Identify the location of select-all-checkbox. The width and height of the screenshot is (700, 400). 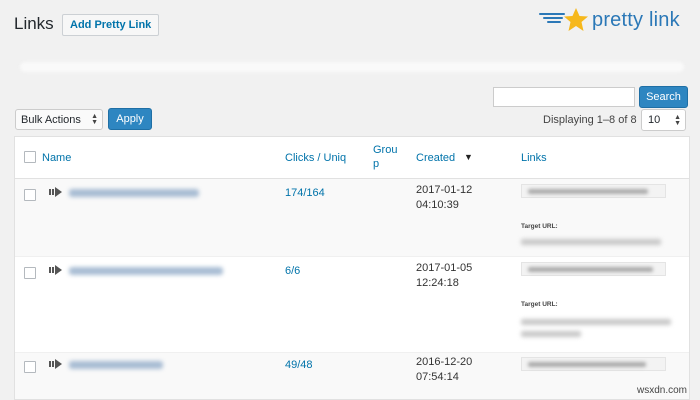
(30, 157).